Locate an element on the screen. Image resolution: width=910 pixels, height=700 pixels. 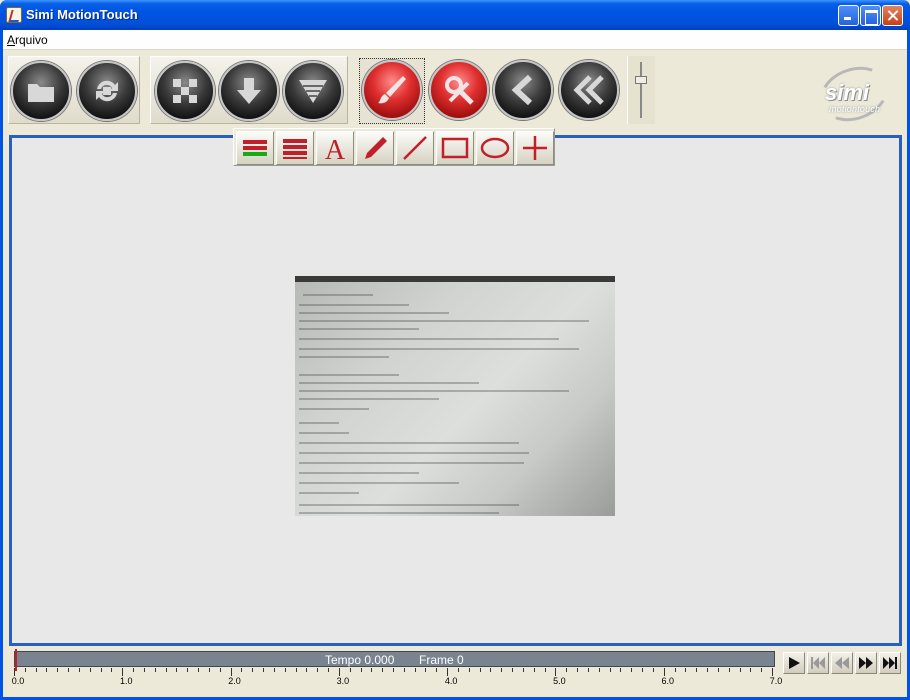
ruler-label: 3.0 is located at coordinates (343, 681).